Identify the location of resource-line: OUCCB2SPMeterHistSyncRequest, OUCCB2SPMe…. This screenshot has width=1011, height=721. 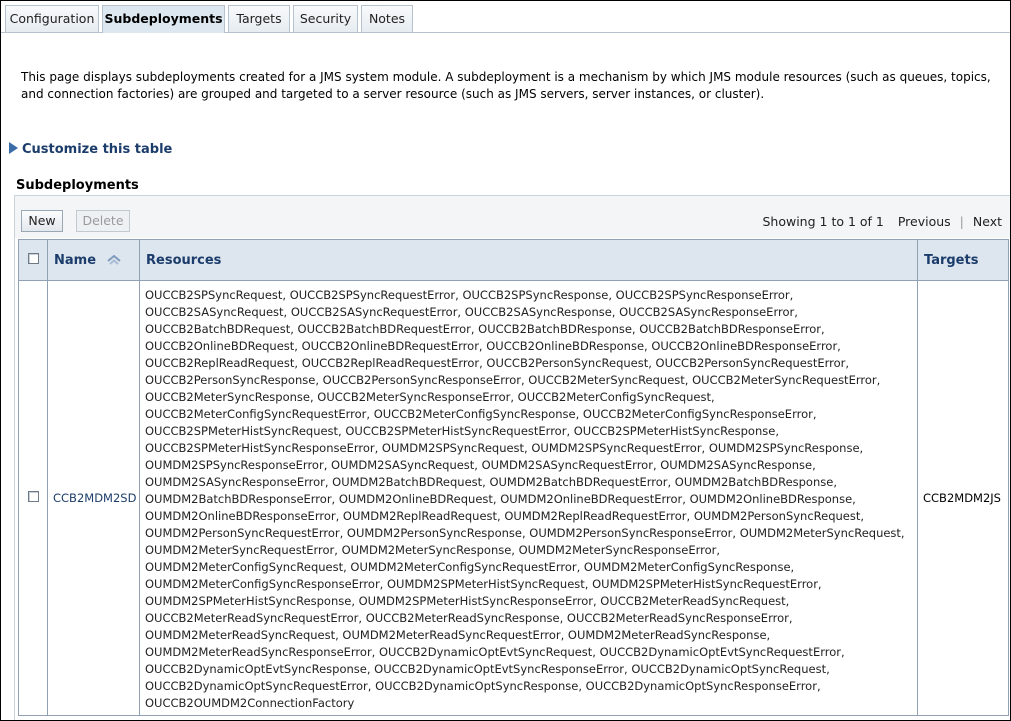
(462, 431).